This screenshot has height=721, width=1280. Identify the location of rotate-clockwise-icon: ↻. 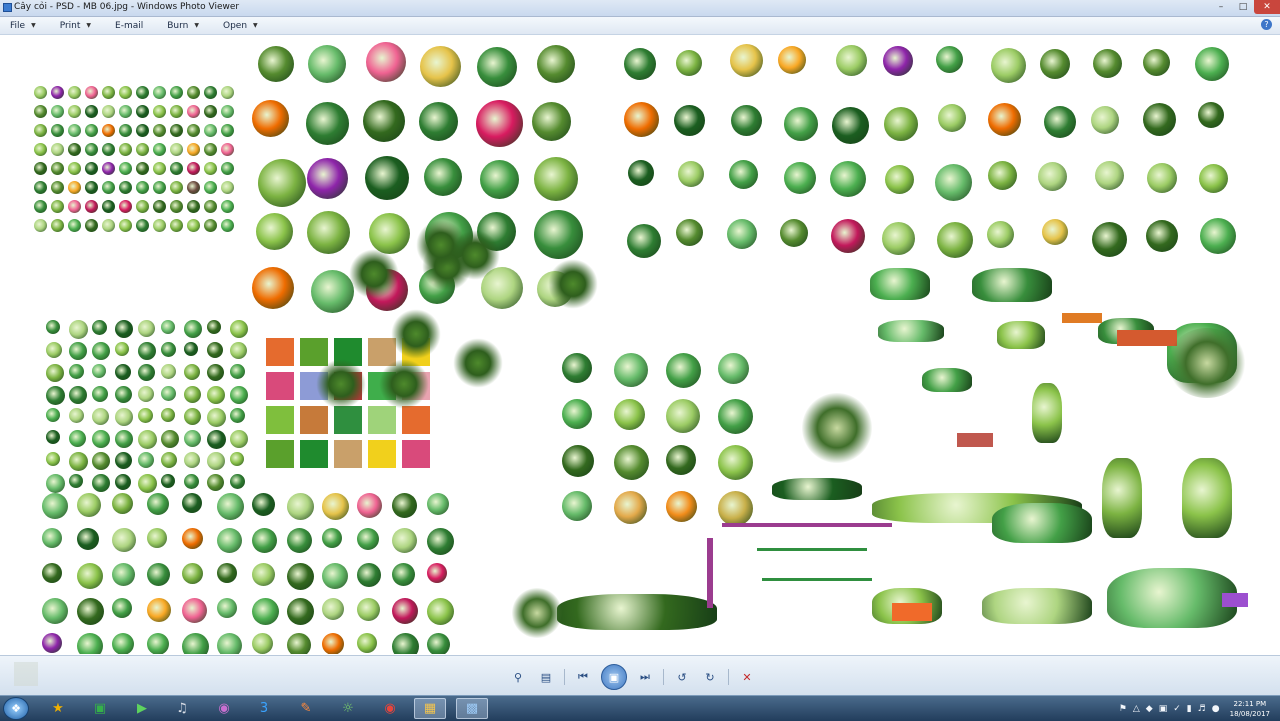
(710, 677).